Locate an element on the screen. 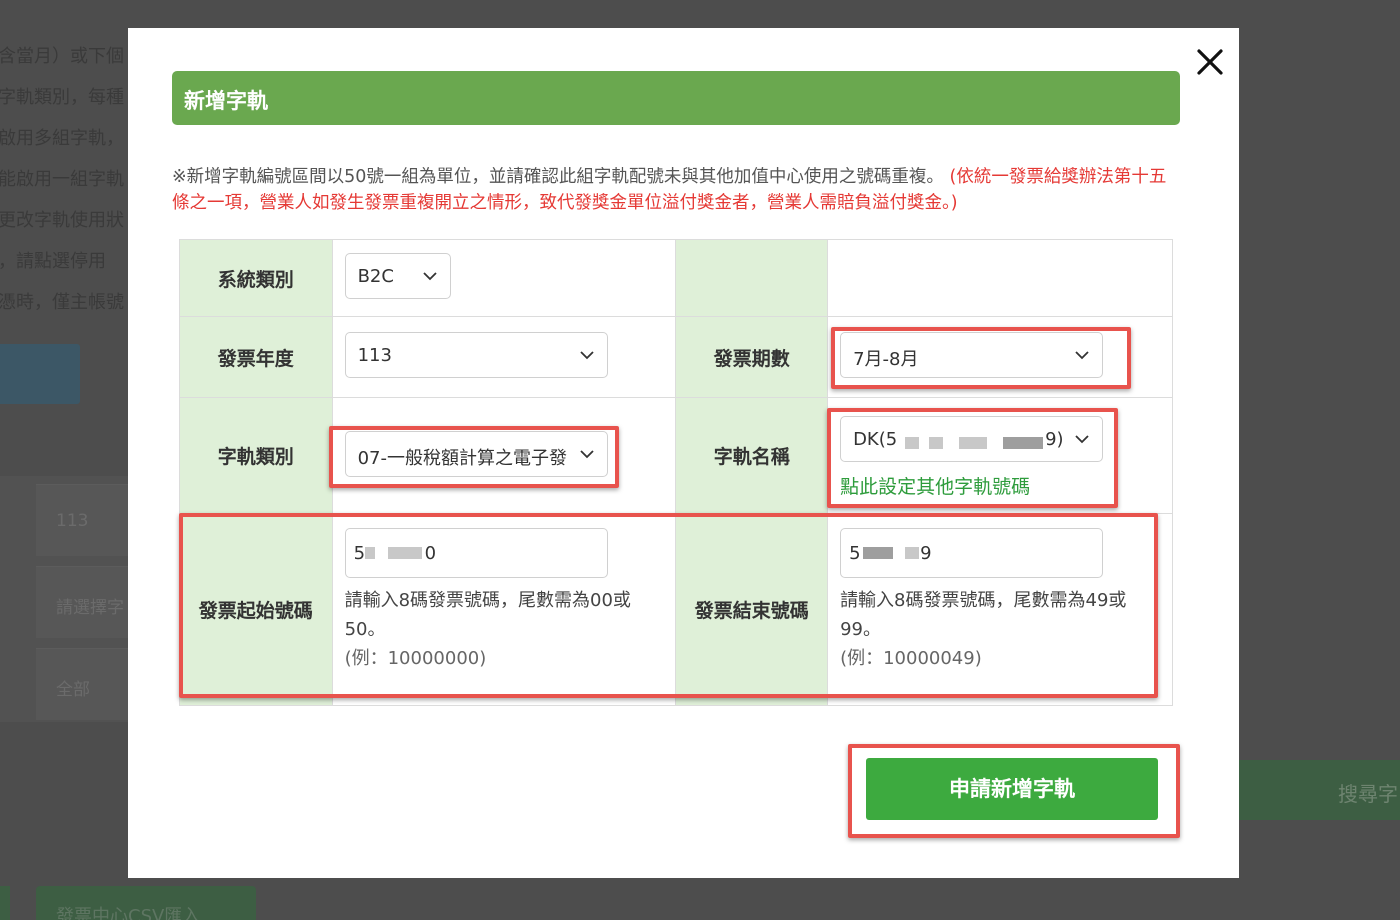 This screenshot has height=920, width=1400. track-type-select: 07-一般稅額計算之電子發 is located at coordinates (476, 453).